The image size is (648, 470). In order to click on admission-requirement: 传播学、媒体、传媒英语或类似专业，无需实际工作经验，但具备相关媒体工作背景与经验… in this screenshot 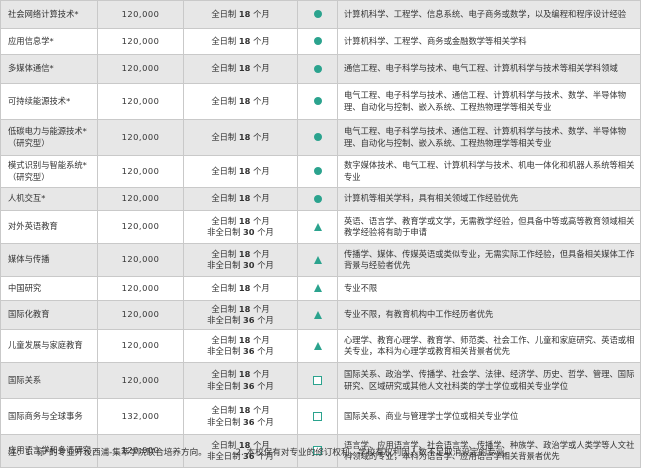, I will do `click(489, 260)`.